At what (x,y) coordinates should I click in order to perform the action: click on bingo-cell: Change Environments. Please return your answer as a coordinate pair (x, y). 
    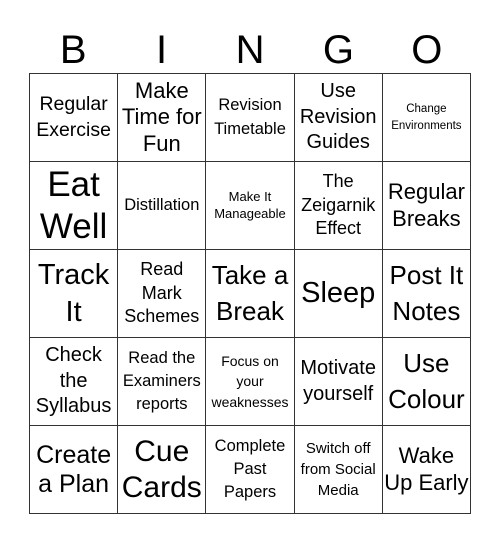
    Looking at the image, I should click on (426, 118).